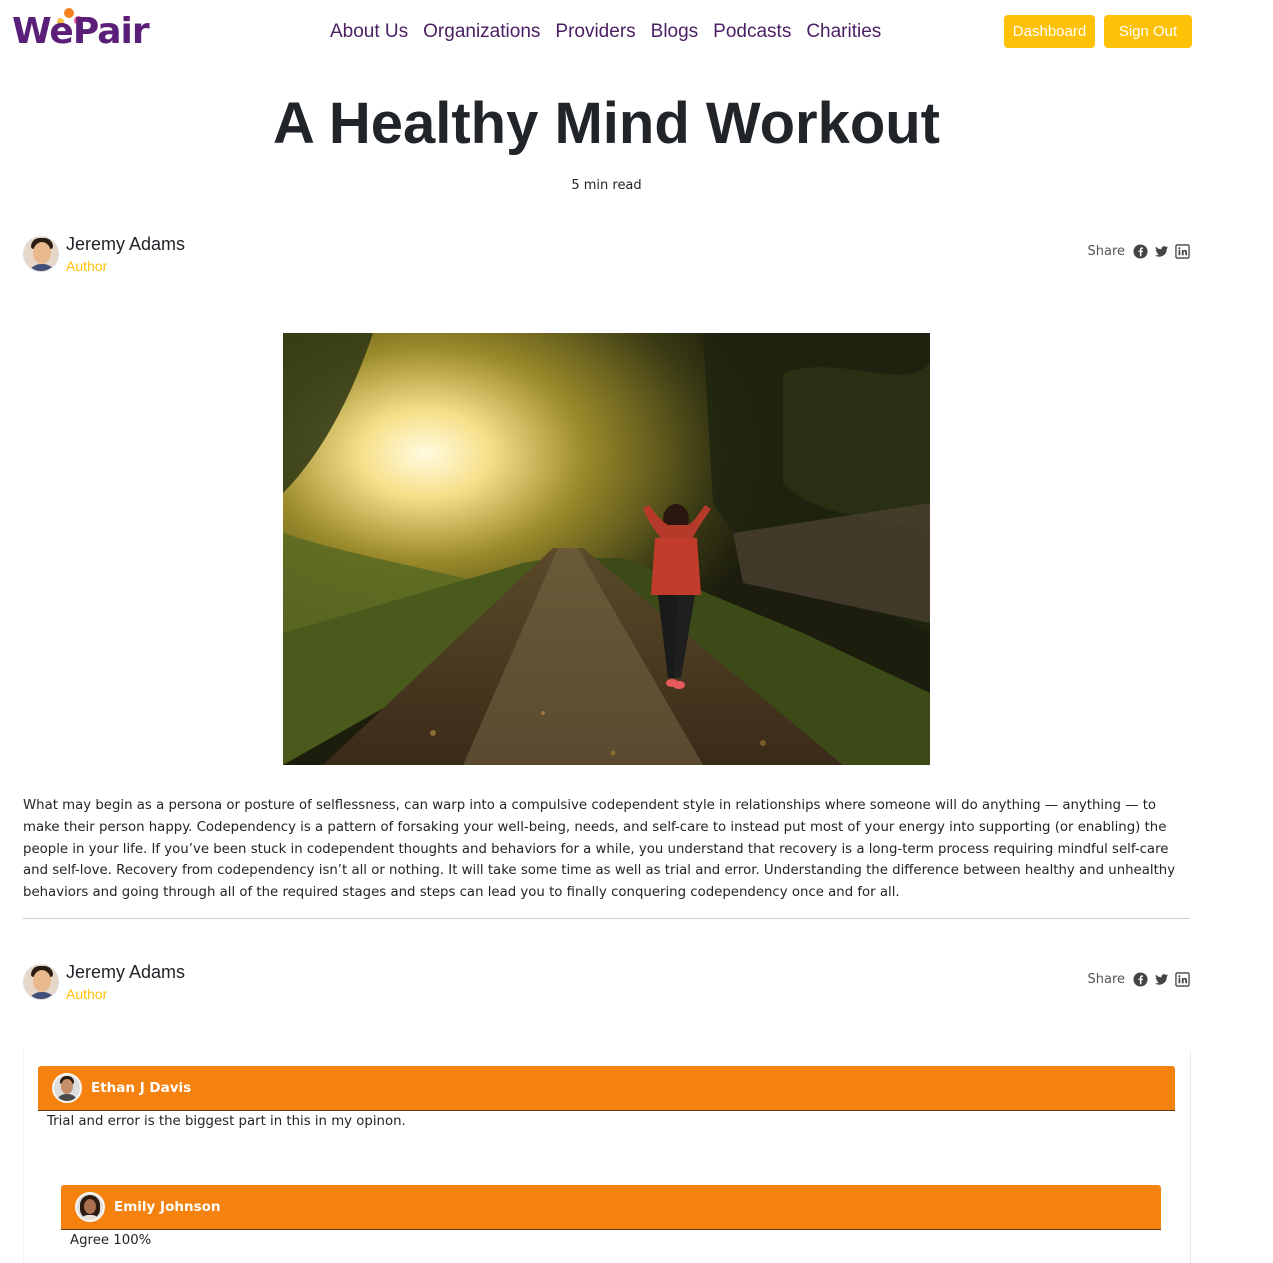  I want to click on read-time: 5 min read, so click(606, 185).